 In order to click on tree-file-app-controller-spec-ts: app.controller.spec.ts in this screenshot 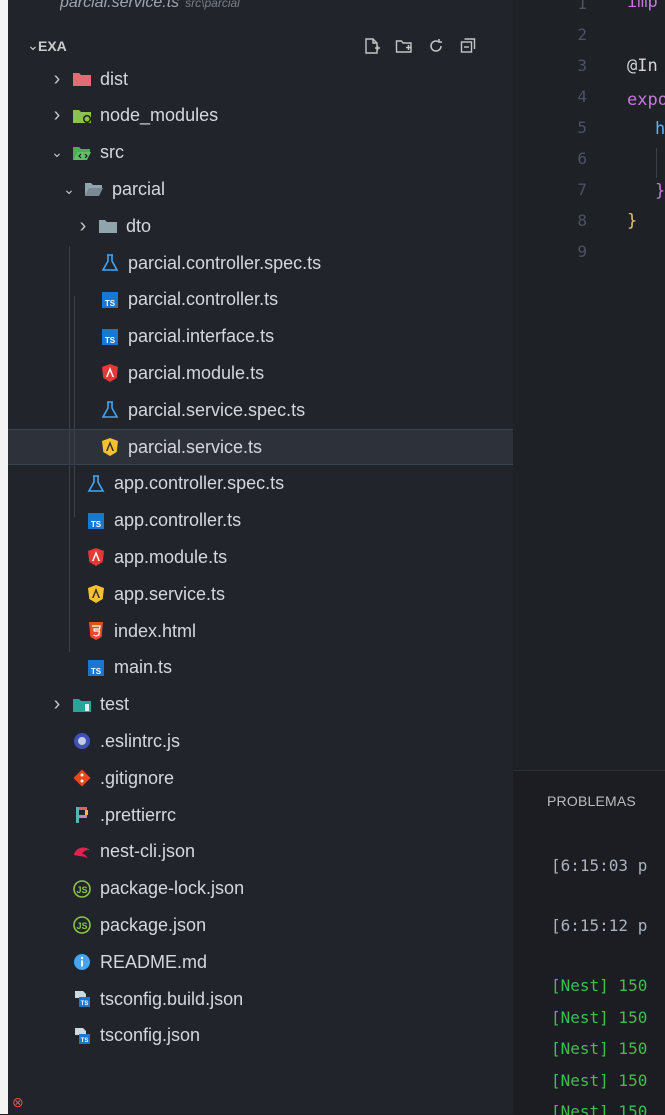, I will do `click(260, 484)`.